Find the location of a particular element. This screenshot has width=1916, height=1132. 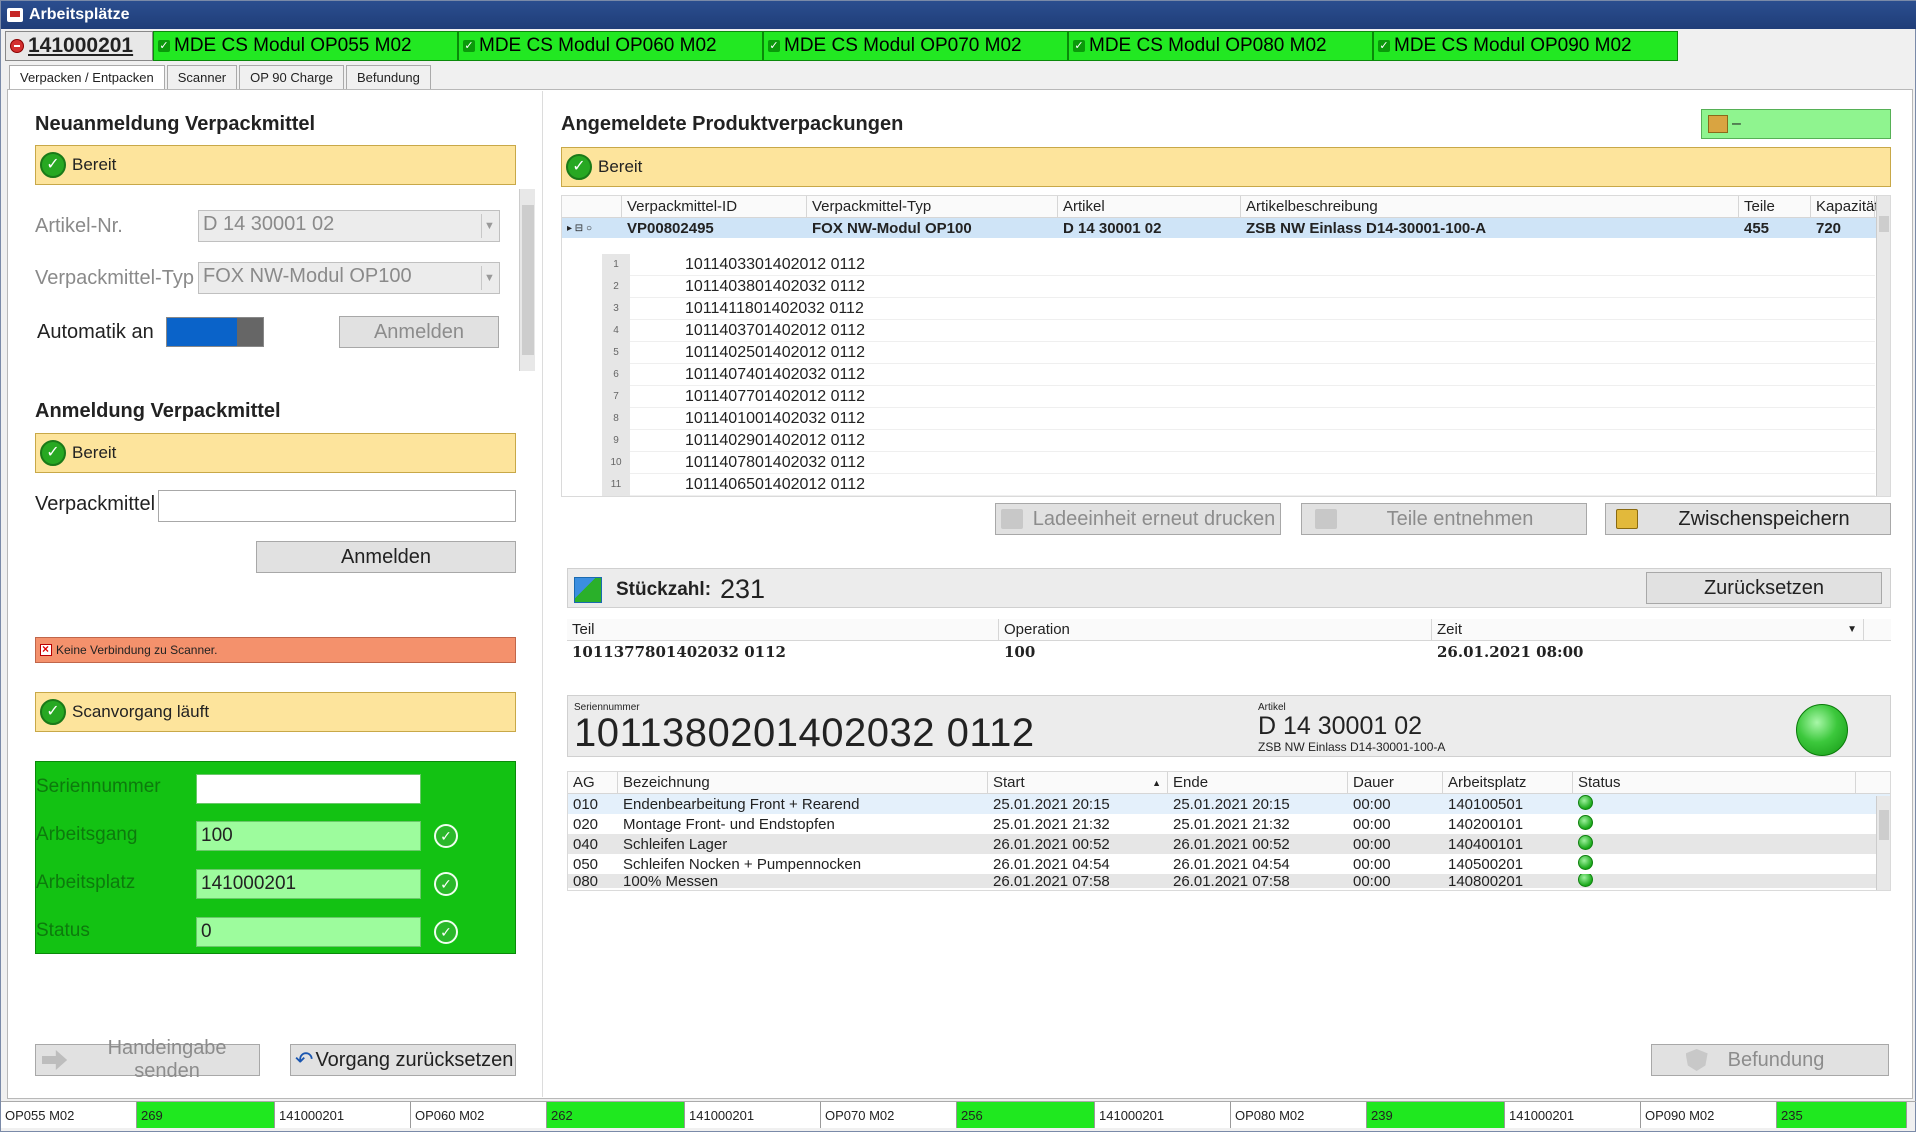

station-main-tab: 141000201 is located at coordinates (79, 46).